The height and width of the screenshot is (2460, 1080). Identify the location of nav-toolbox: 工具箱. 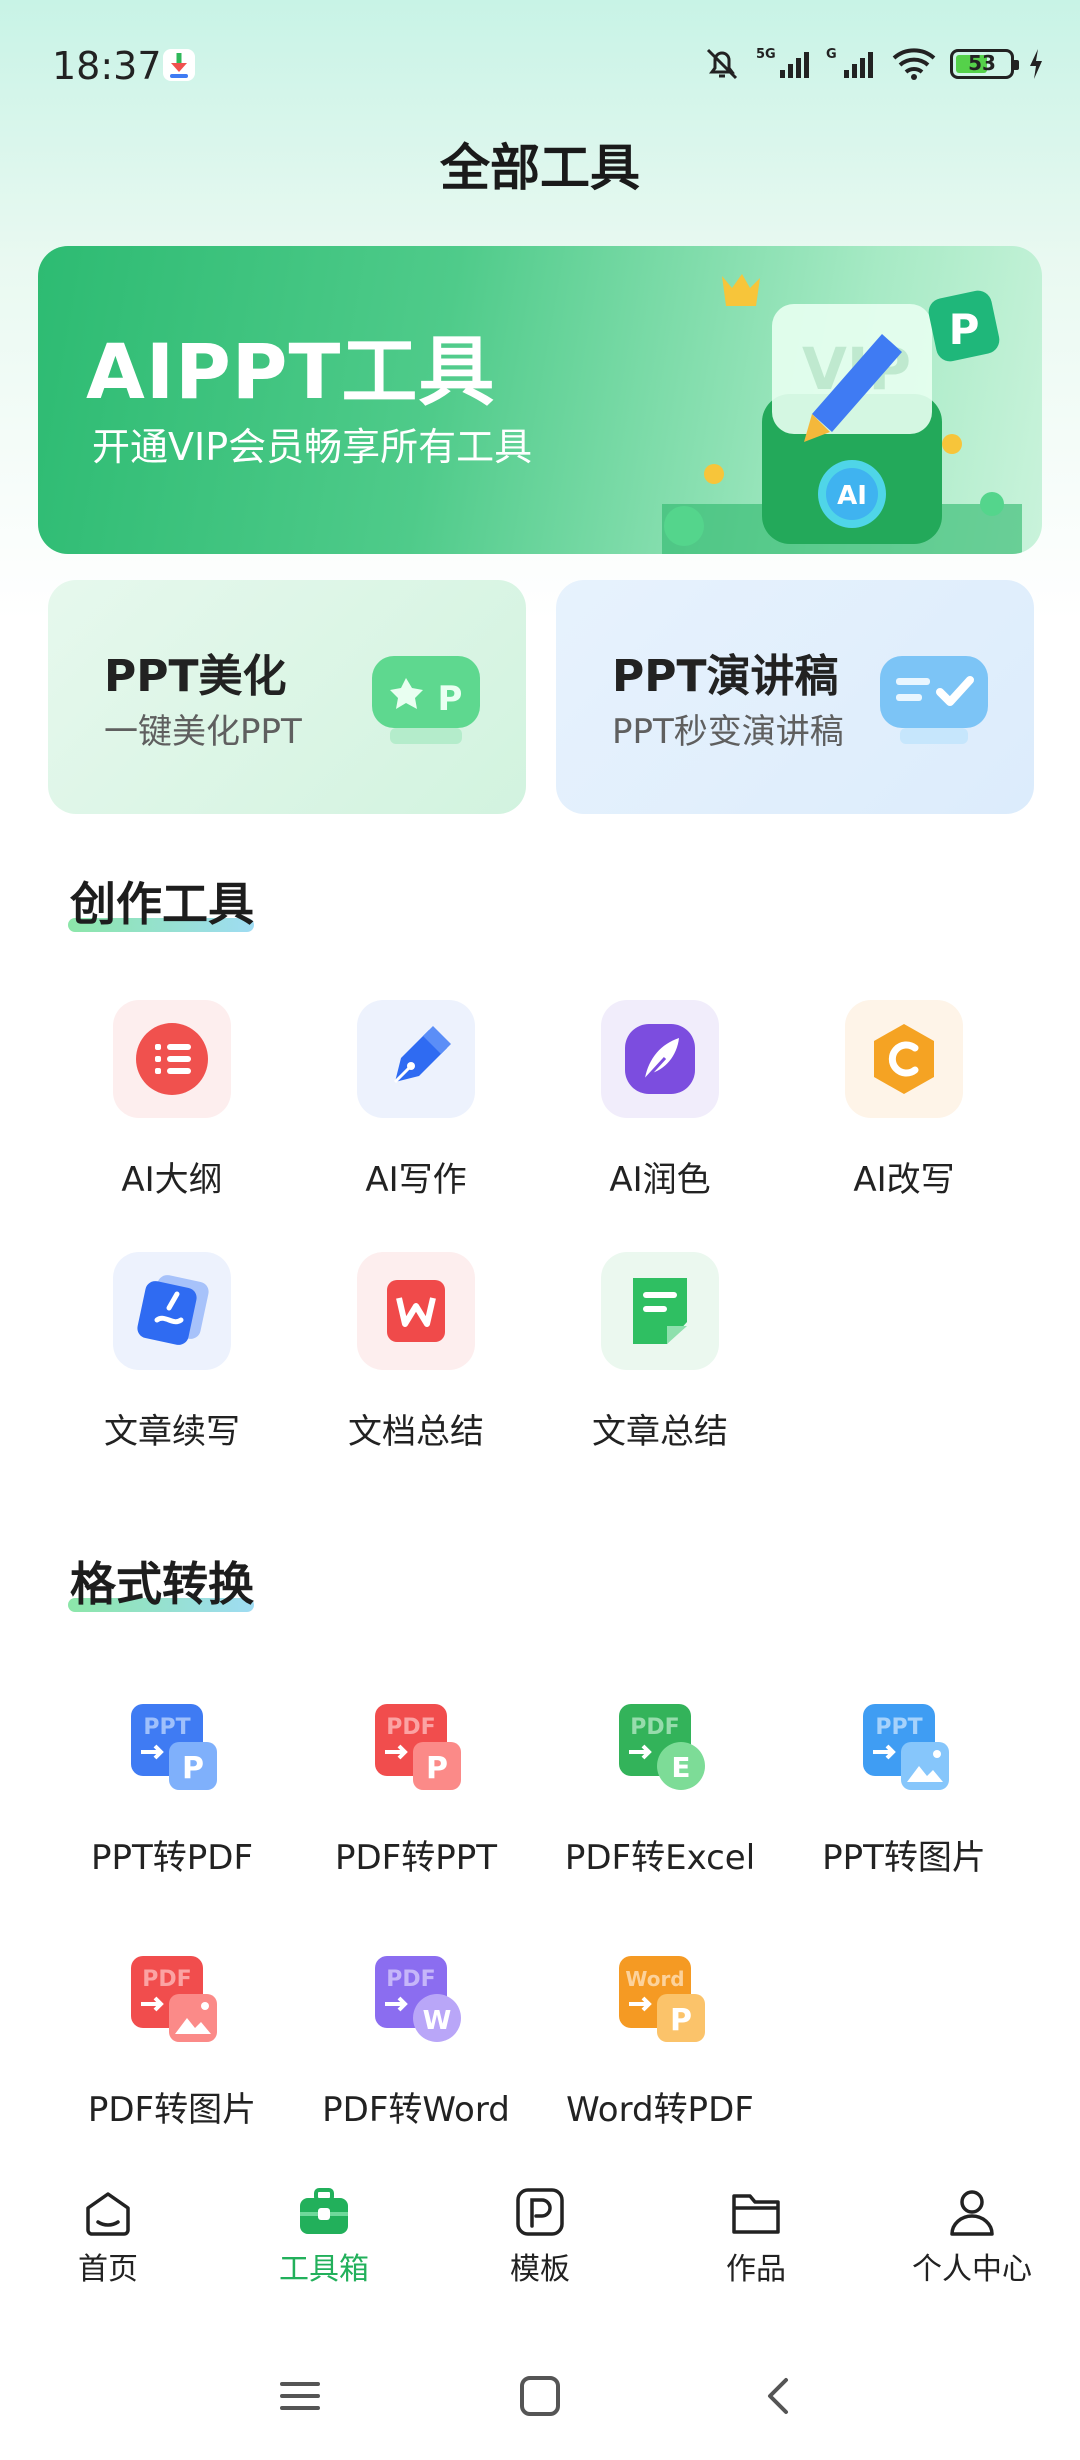
(324, 2236).